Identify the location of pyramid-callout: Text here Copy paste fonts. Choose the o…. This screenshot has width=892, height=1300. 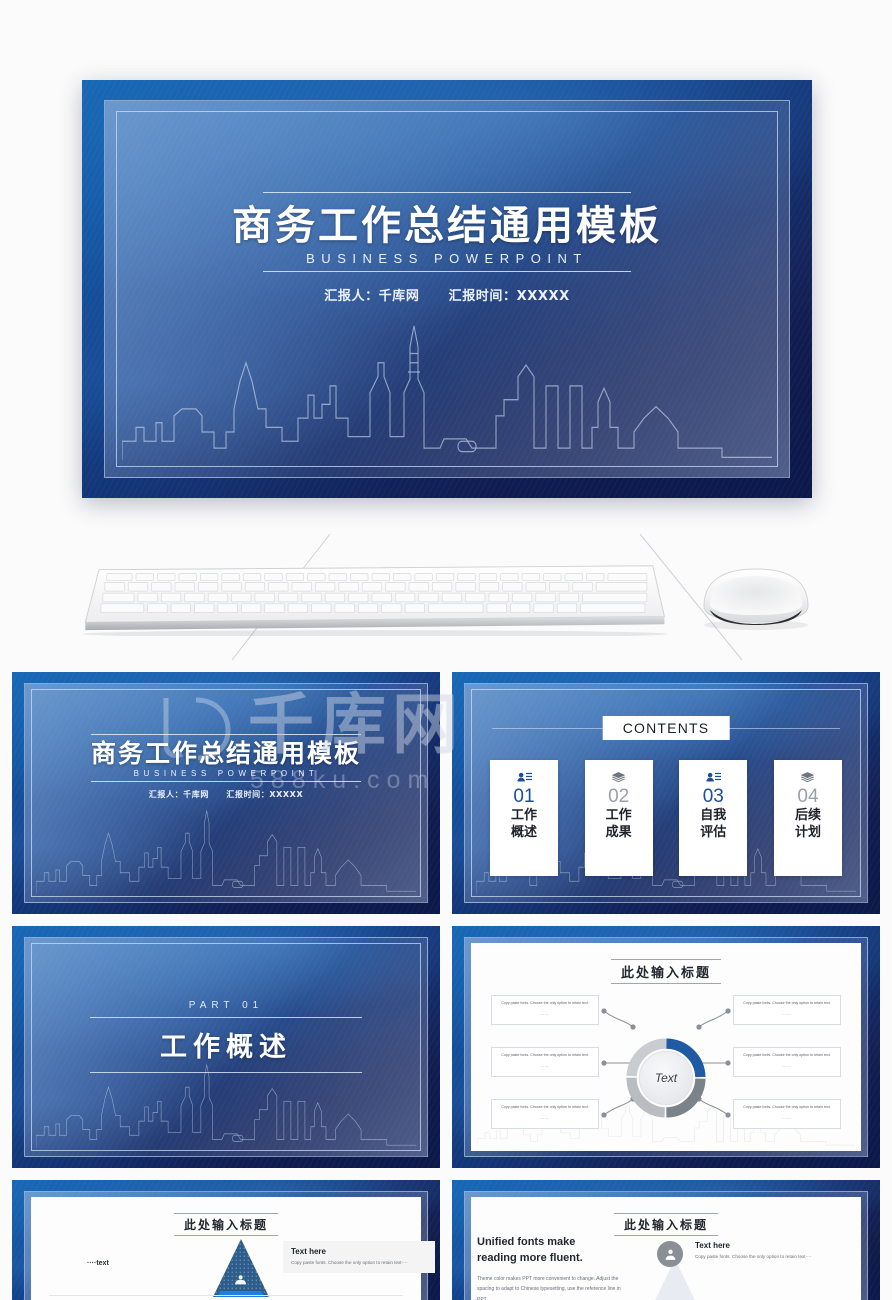
(359, 1257).